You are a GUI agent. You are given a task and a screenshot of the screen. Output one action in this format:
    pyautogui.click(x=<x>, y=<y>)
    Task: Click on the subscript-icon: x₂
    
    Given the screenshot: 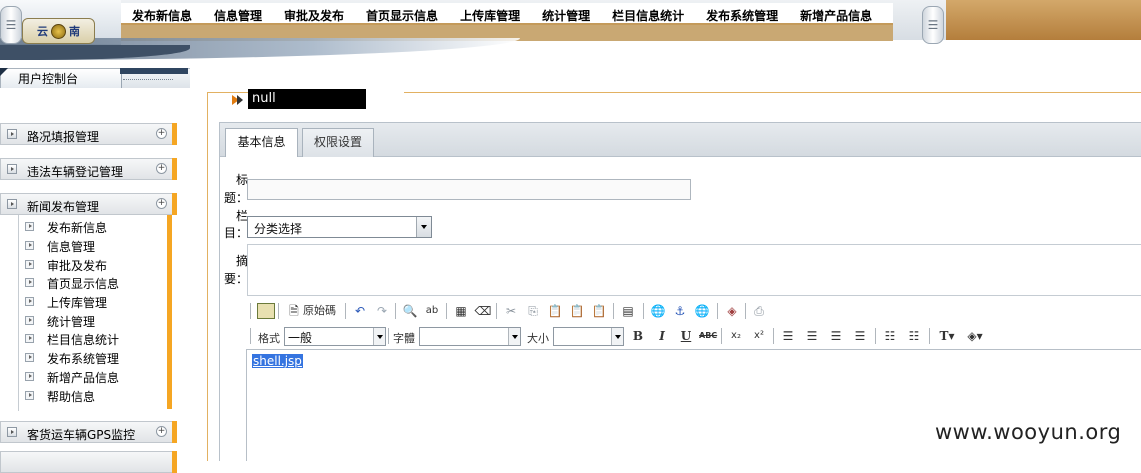 What is the action you would take?
    pyautogui.click(x=736, y=336)
    